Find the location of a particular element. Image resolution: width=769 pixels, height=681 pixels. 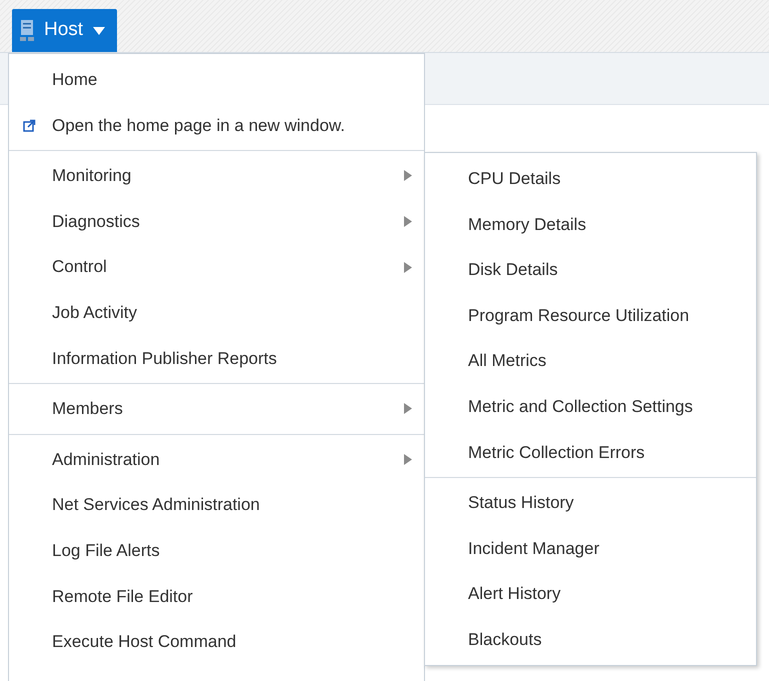

server-icon is located at coordinates (27, 31).